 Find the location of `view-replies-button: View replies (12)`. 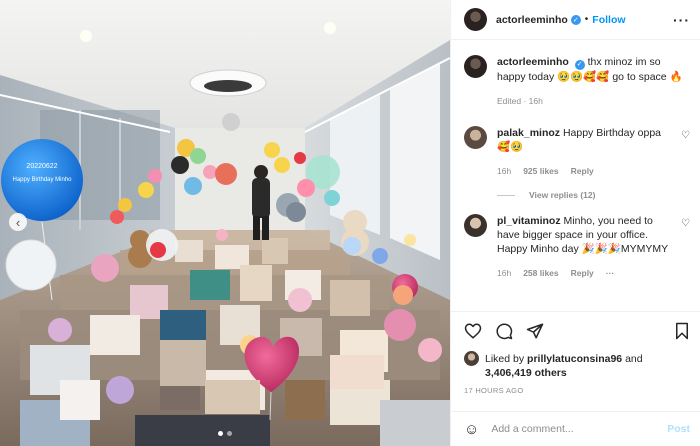

view-replies-button: View replies (12) is located at coordinates (593, 195).